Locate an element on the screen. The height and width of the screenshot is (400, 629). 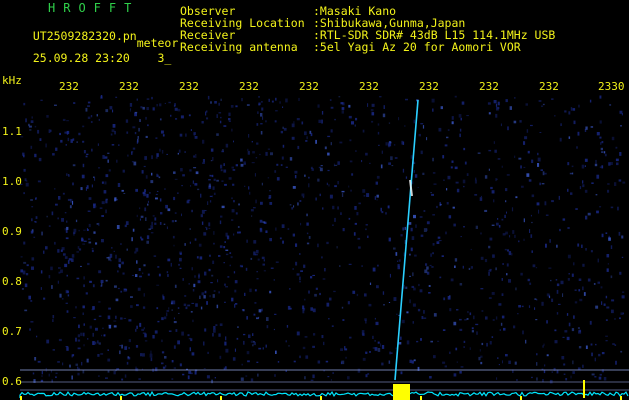
echo-burst is located at coordinates (401, 392).